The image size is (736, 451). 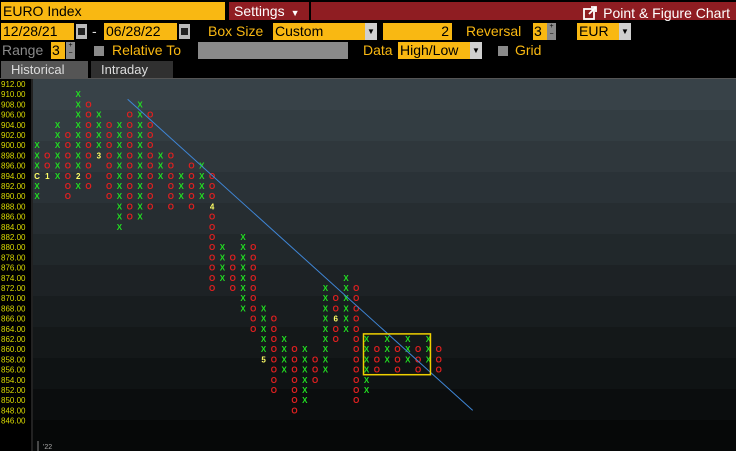 What do you see at coordinates (70, 50) in the screenshot?
I see `range-stepper: + −` at bounding box center [70, 50].